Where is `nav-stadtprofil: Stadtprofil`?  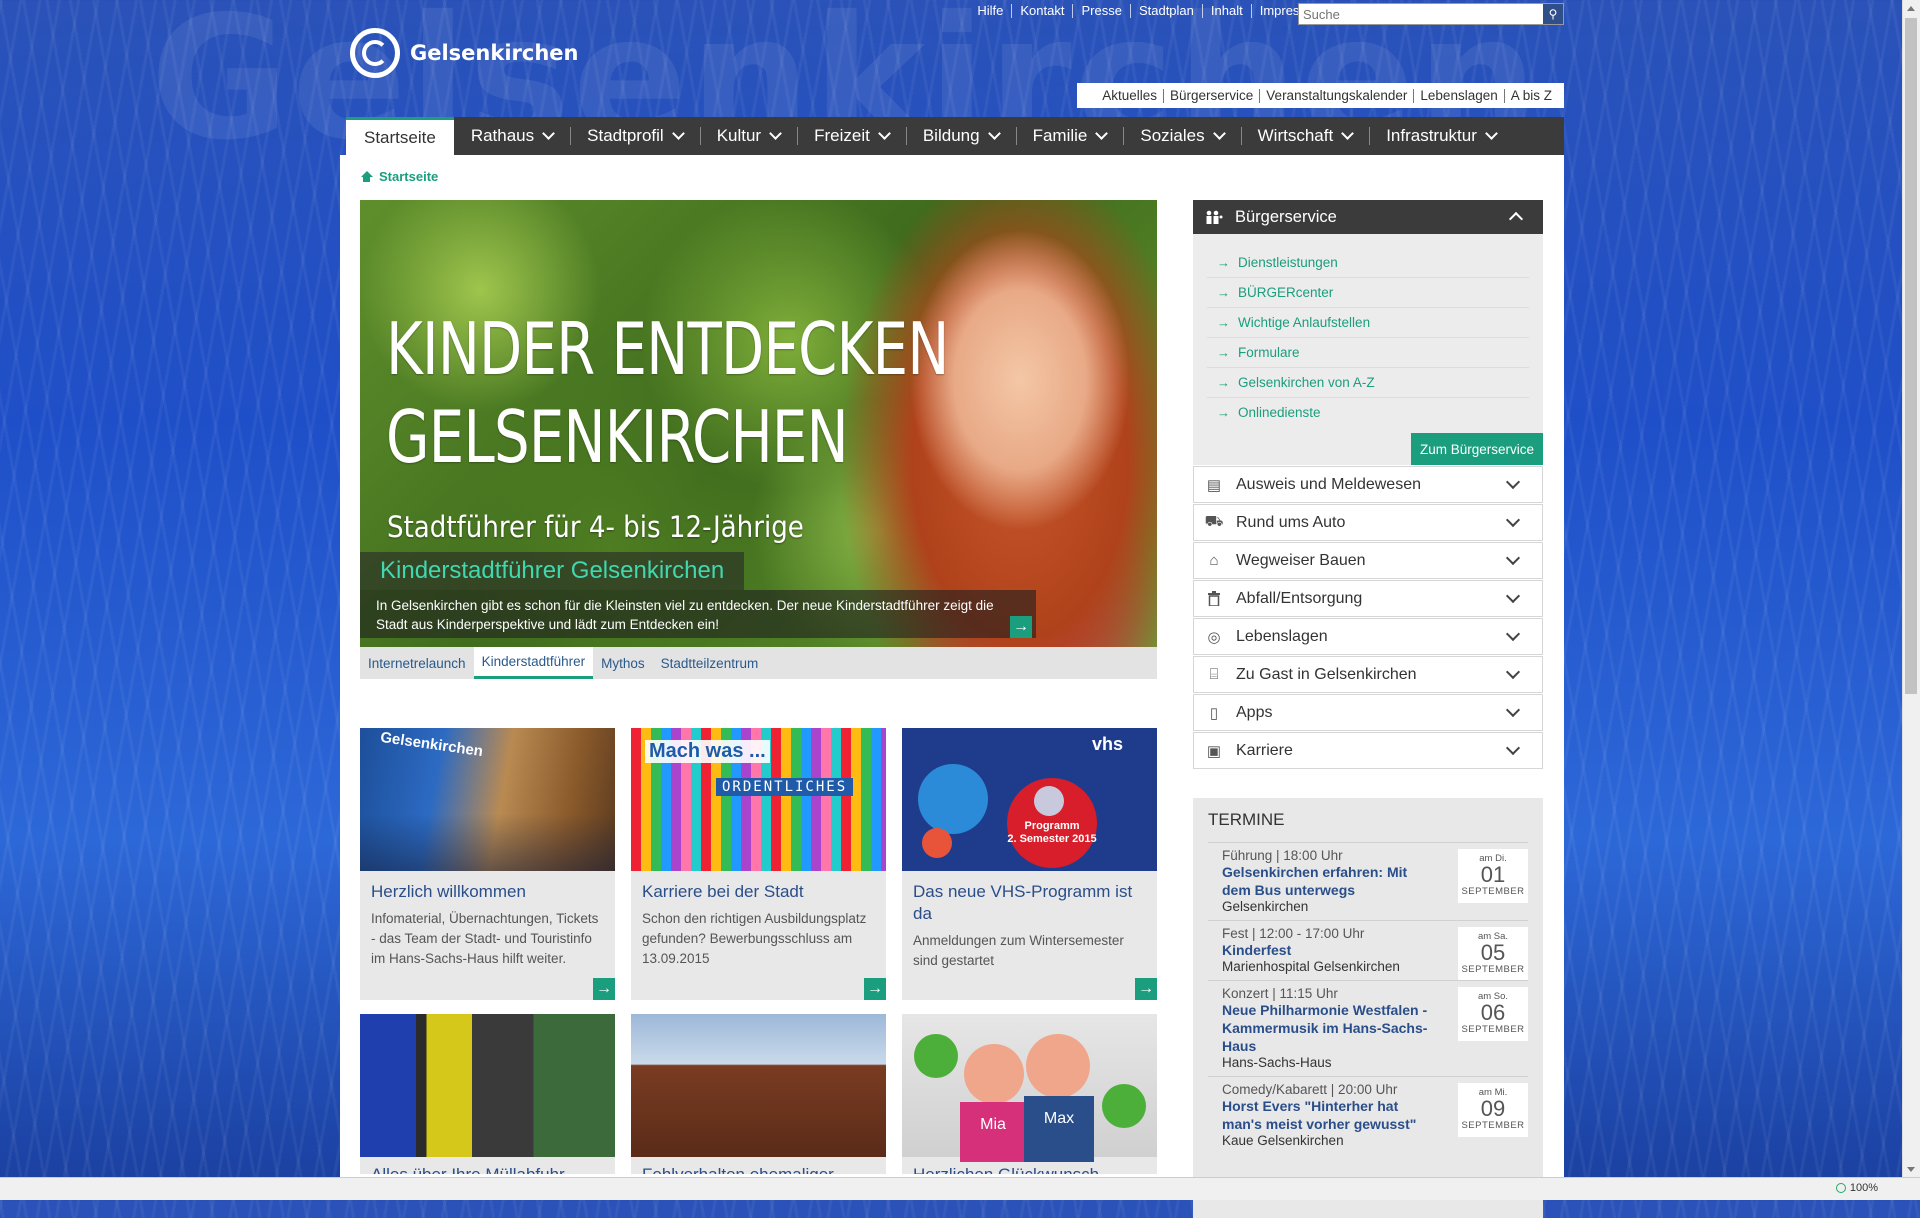
nav-stadtprofil: Stadtprofil is located at coordinates (635, 136).